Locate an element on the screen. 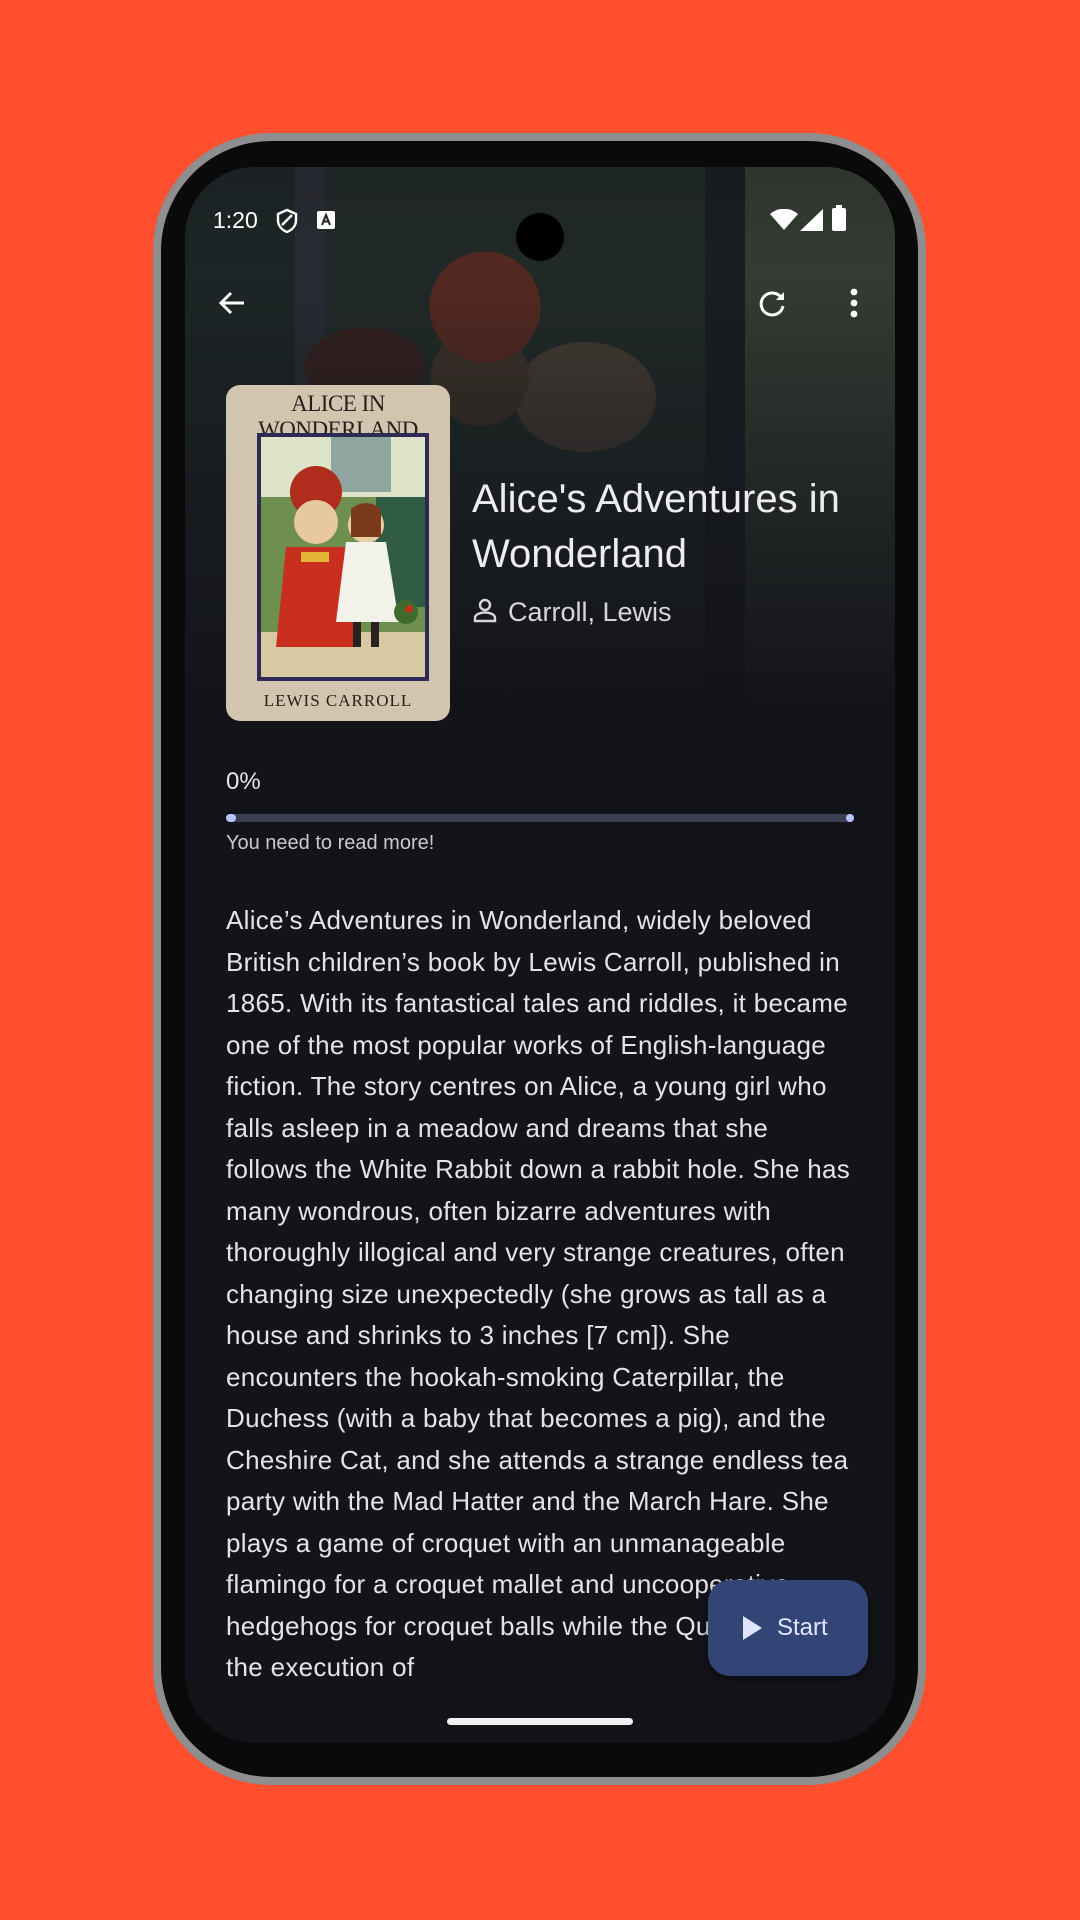 Image resolution: width=1080 pixels, height=1920 pixels. more-vert-icon is located at coordinates (854, 305).